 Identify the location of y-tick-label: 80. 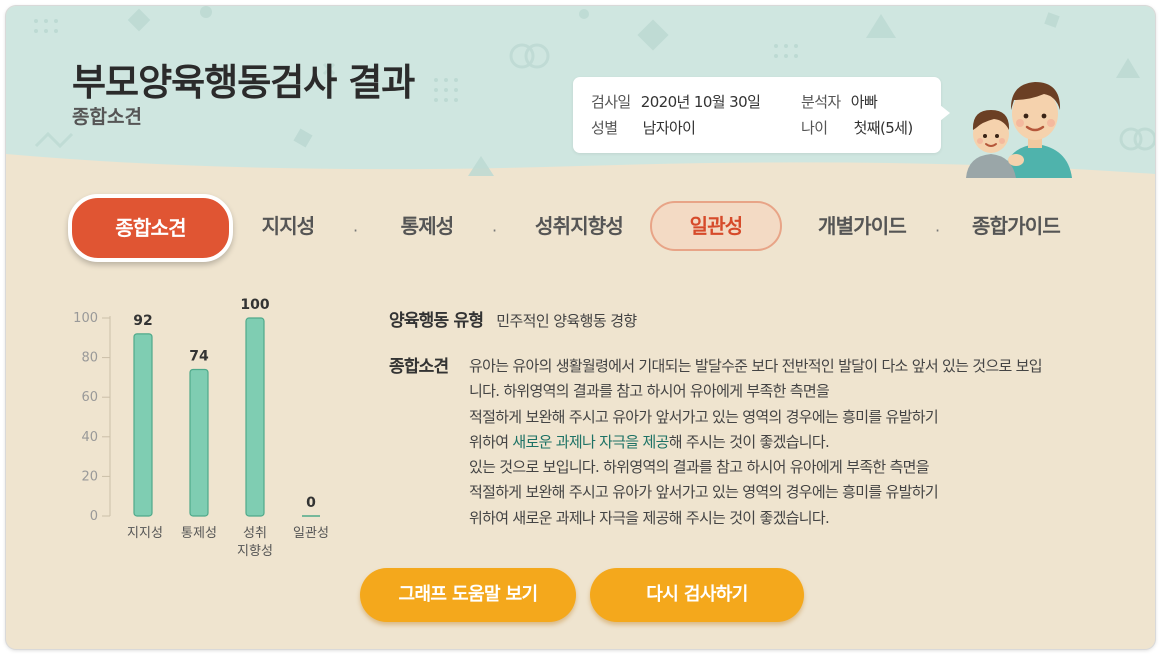
(89, 358).